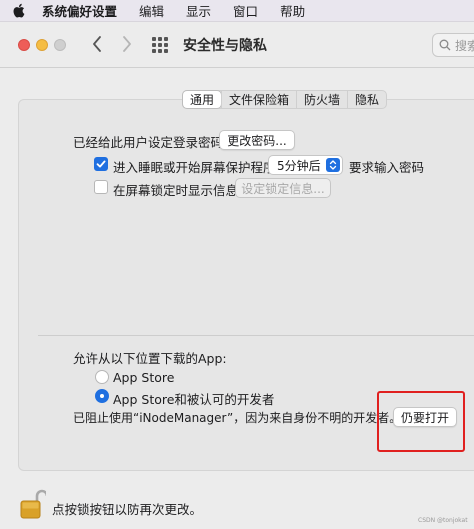 The height and width of the screenshot is (529, 474). What do you see at coordinates (60, 45) in the screenshot?
I see `zoom-window-button` at bounding box center [60, 45].